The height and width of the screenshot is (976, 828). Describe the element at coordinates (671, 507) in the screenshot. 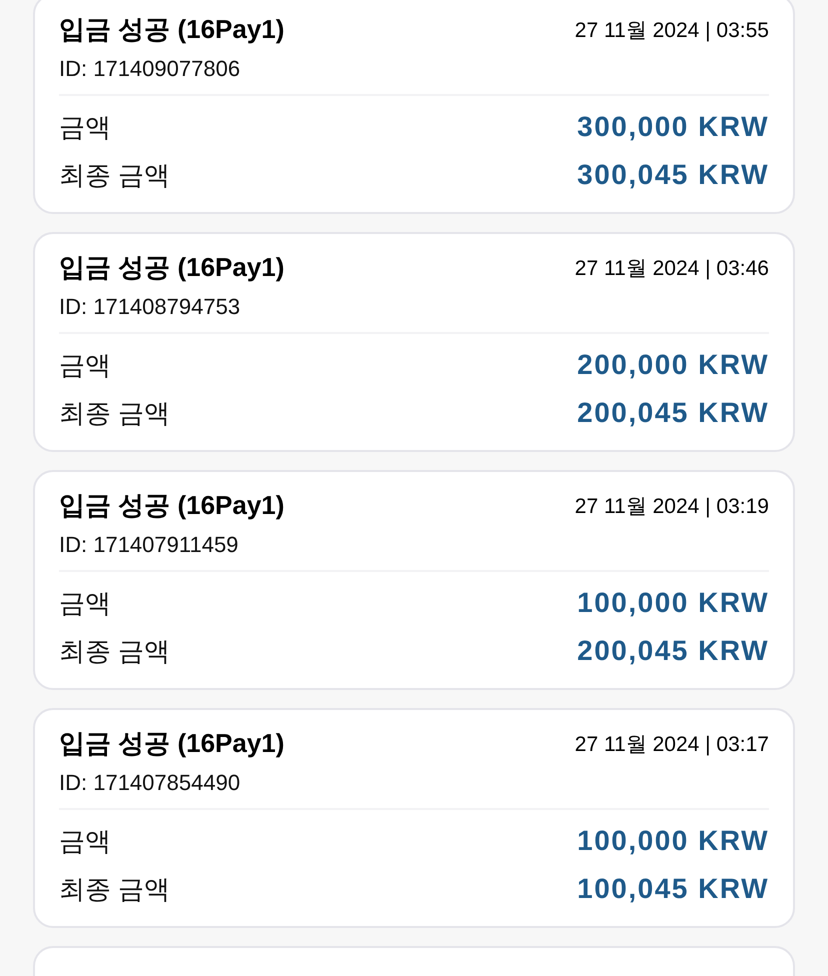

I see `transaction-datetime: 27 11월 2024 | 03:19` at that location.